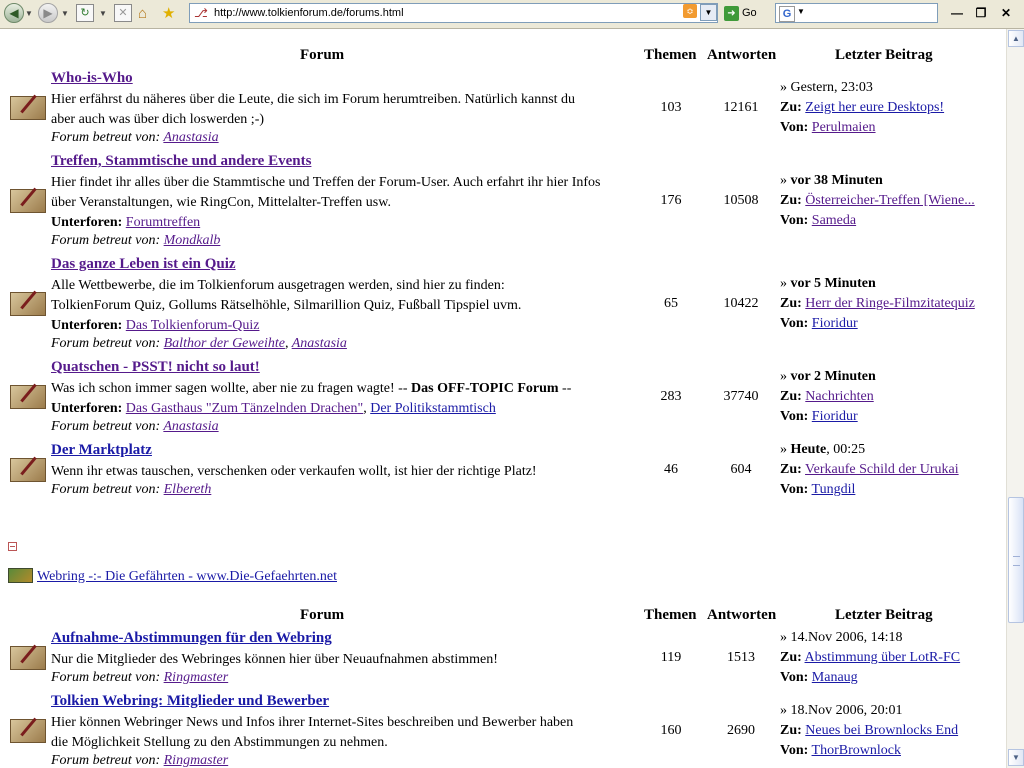 This screenshot has height=768, width=1024. What do you see at coordinates (190, 701) in the screenshot?
I see `forum-title-link: Tolkien Webring: Mitglieder und Bewerber` at bounding box center [190, 701].